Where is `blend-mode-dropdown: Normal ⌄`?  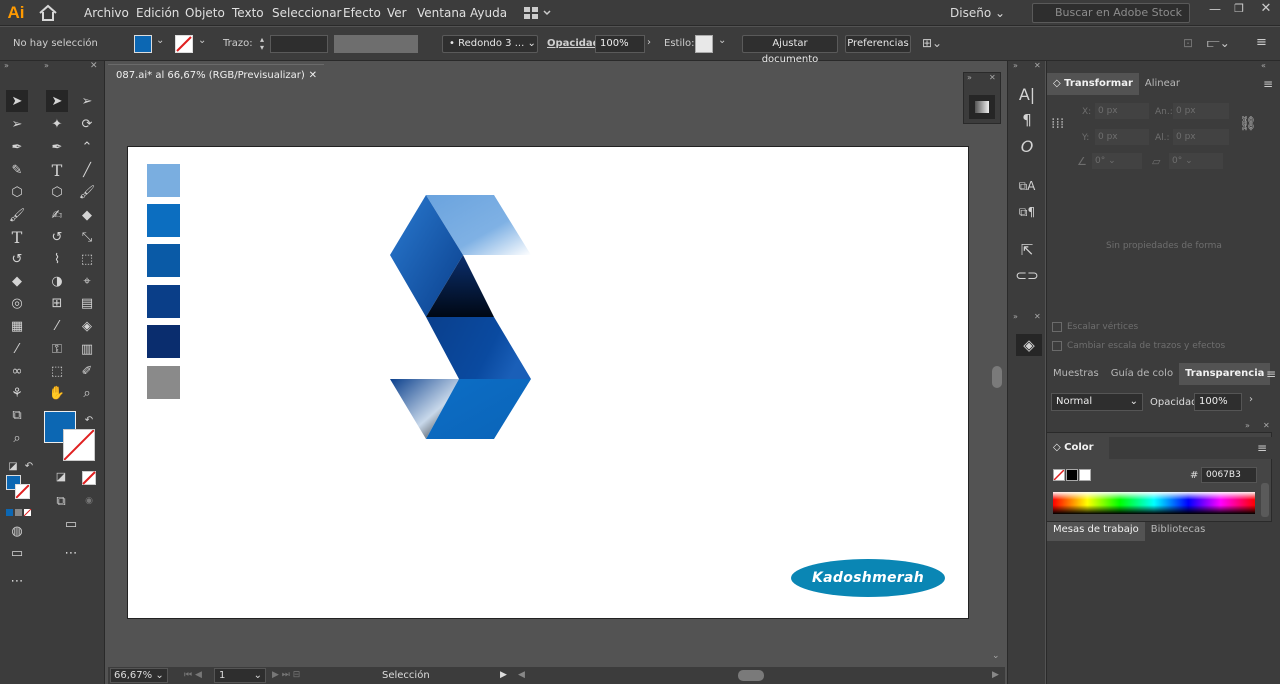 blend-mode-dropdown: Normal ⌄ is located at coordinates (1097, 402).